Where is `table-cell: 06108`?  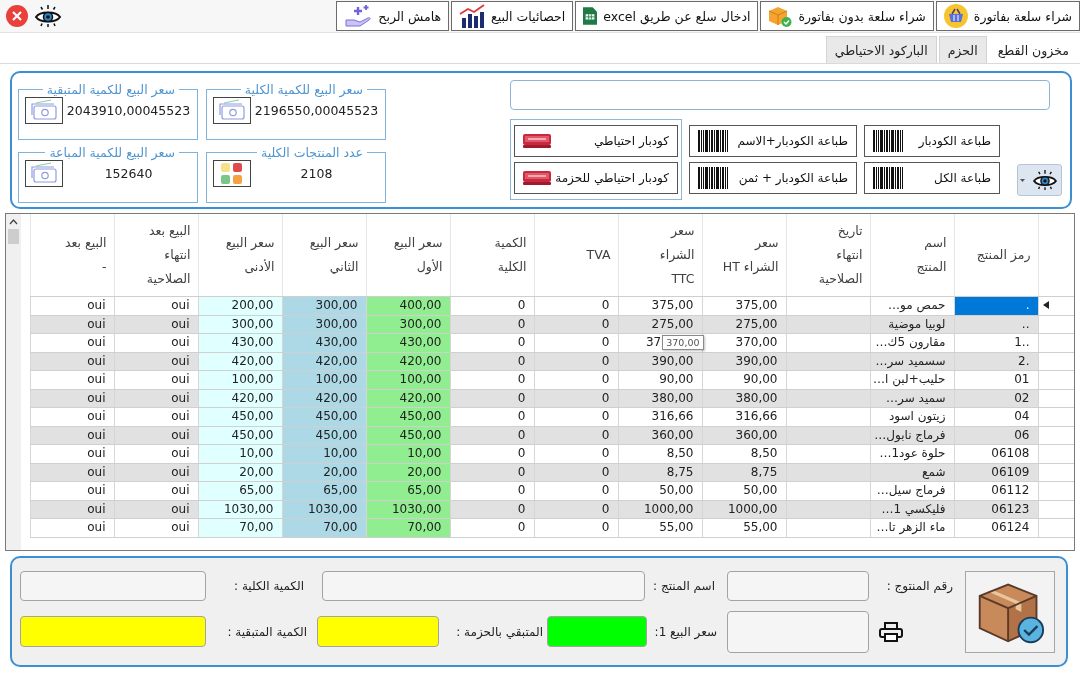 table-cell: 06108 is located at coordinates (996, 453).